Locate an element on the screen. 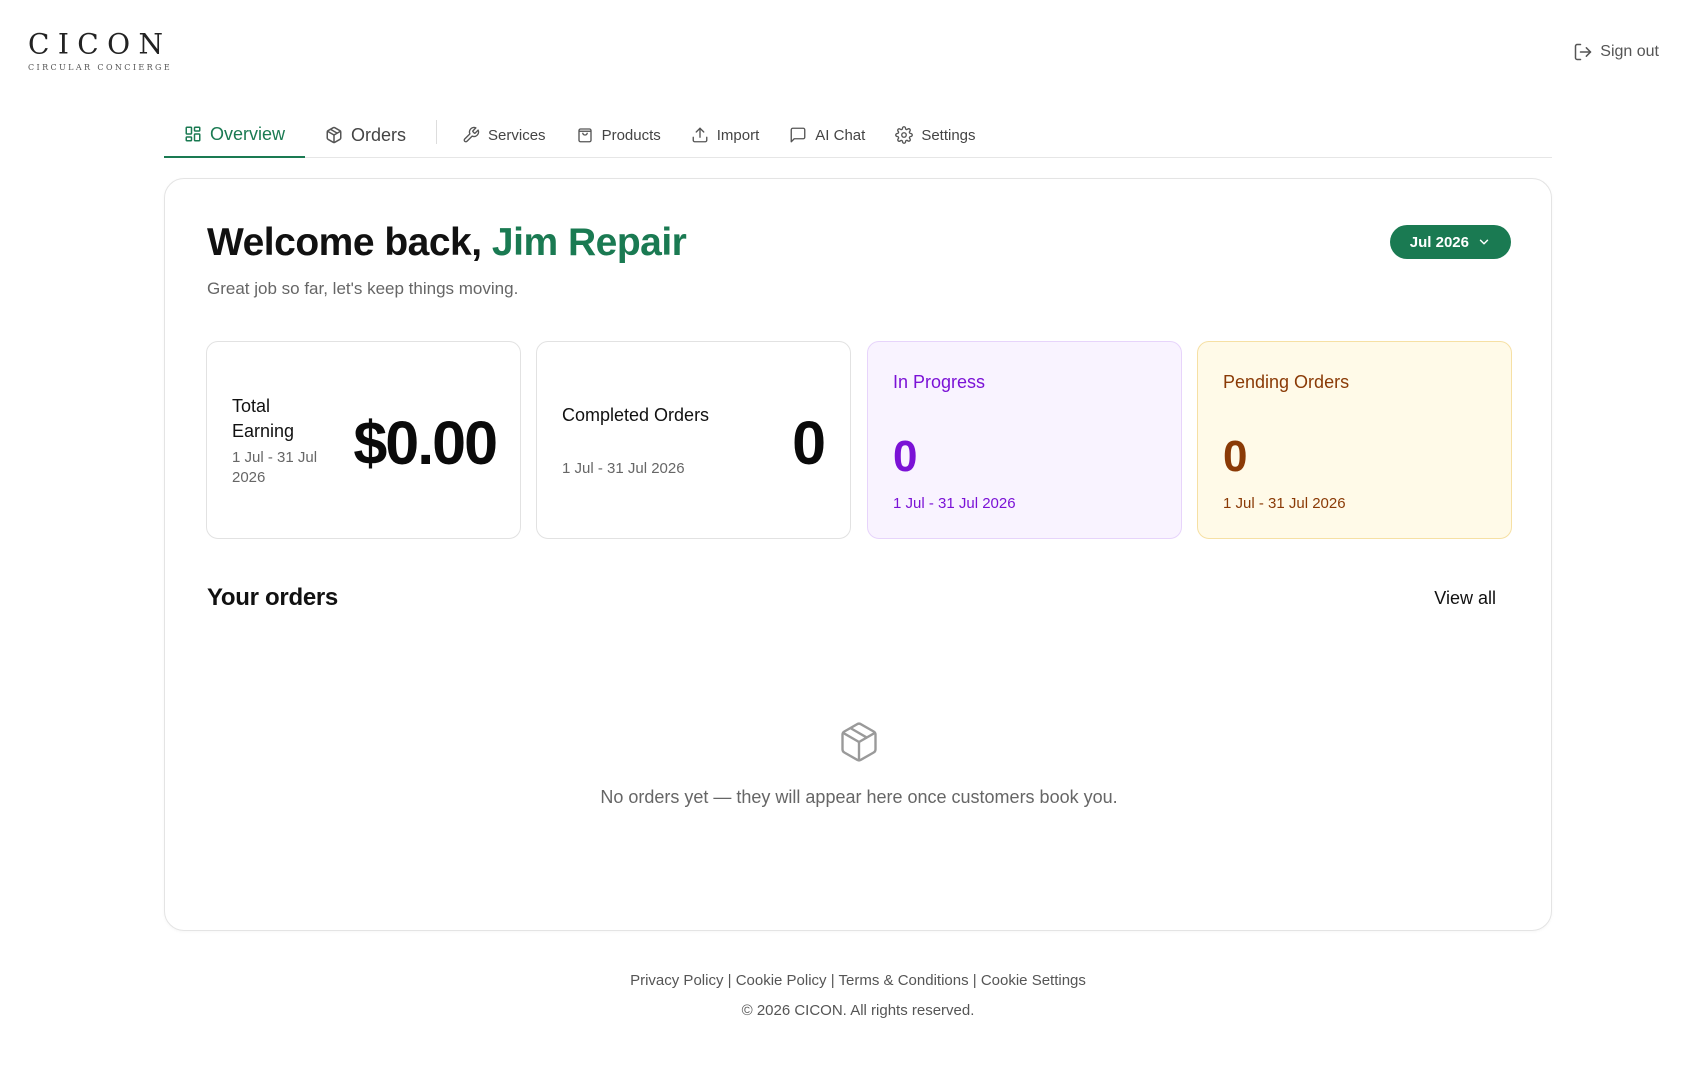 The height and width of the screenshot is (1085, 1689). stat-card-pending-orders: Pending Orders 0 1 Jul - 31 Jul 2026 is located at coordinates (1354, 440).